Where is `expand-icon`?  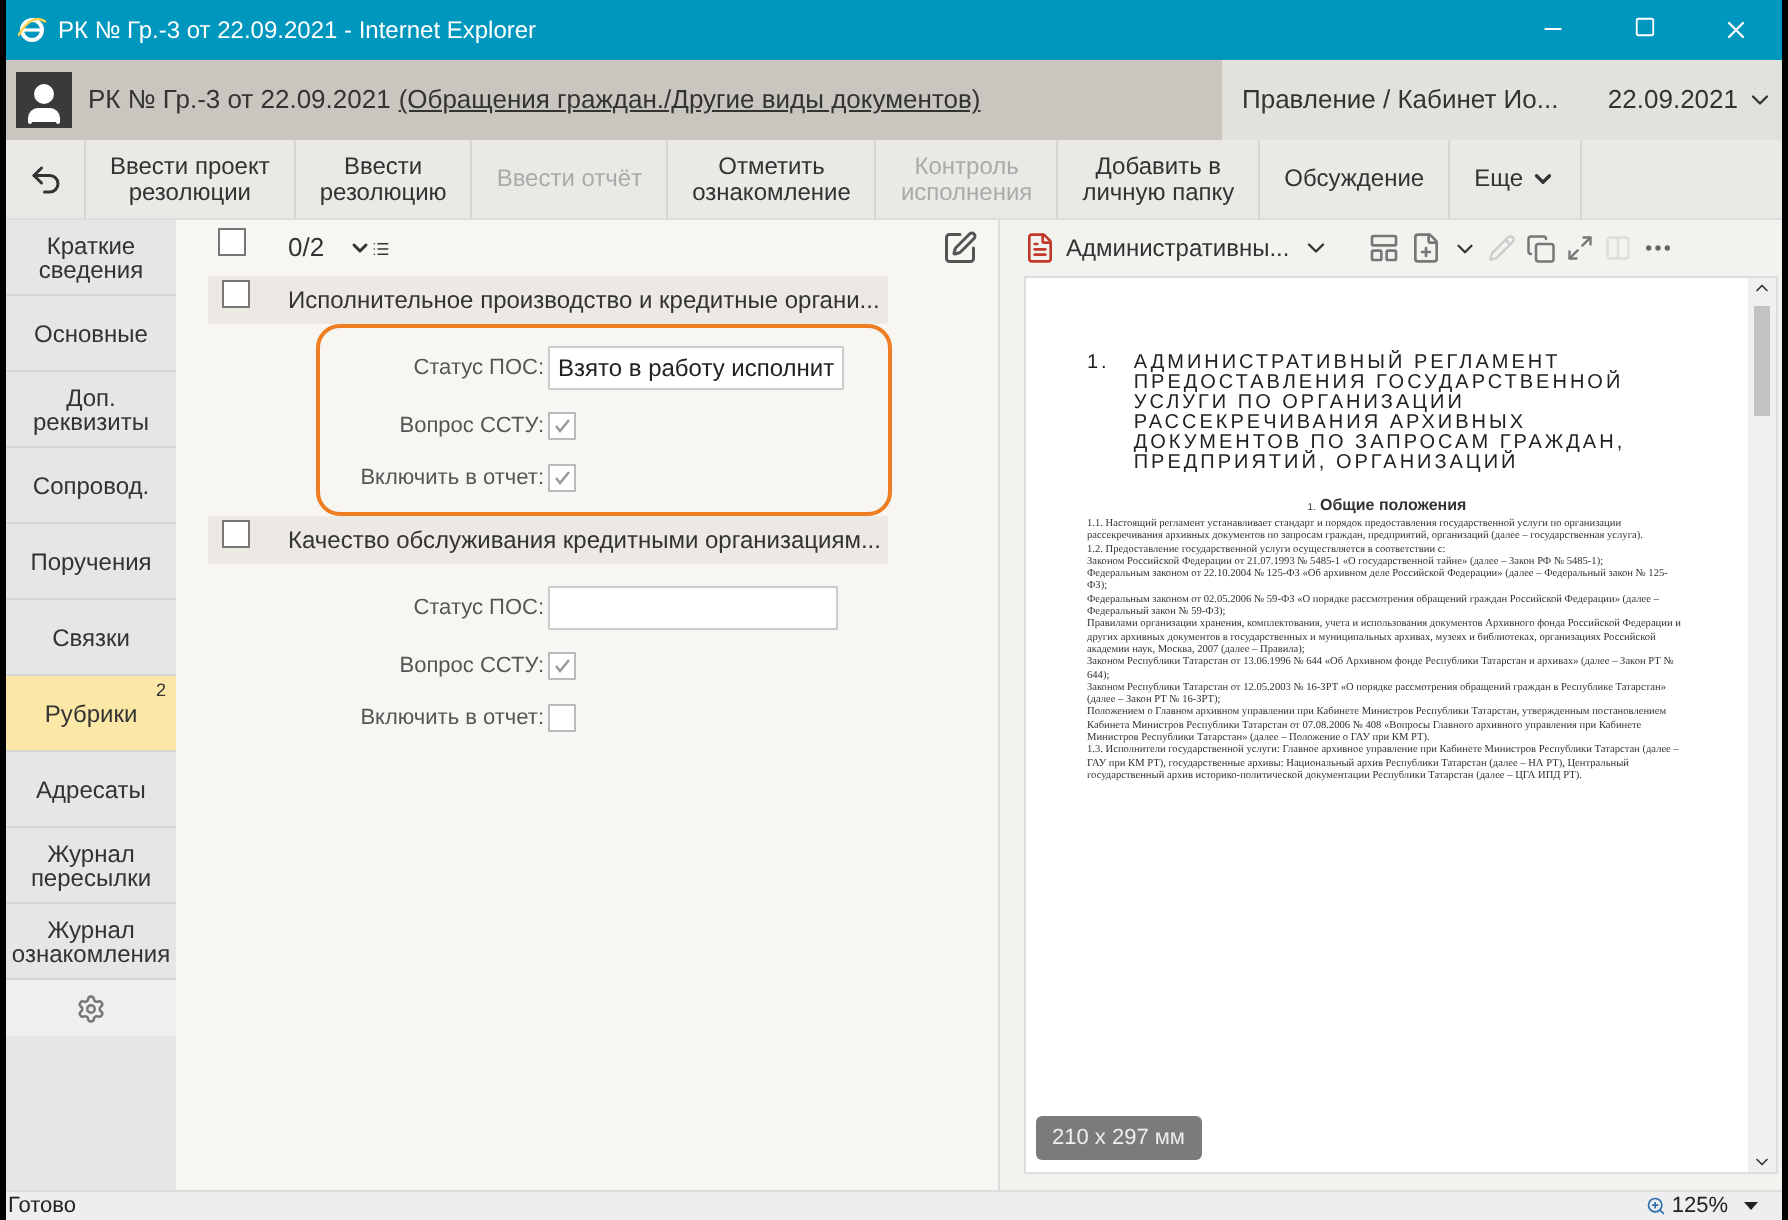
expand-icon is located at coordinates (1579, 248).